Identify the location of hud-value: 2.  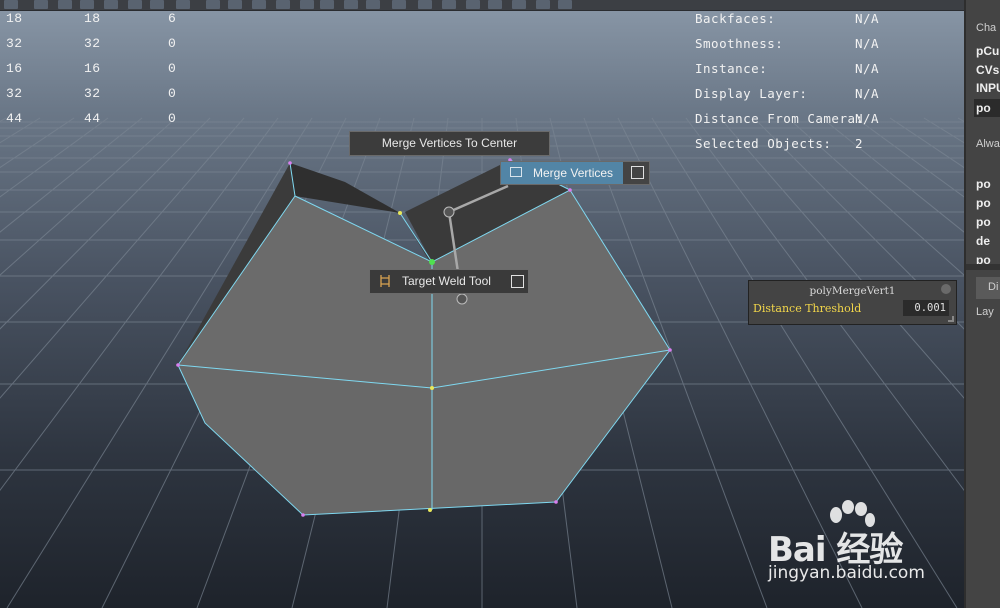
(859, 143).